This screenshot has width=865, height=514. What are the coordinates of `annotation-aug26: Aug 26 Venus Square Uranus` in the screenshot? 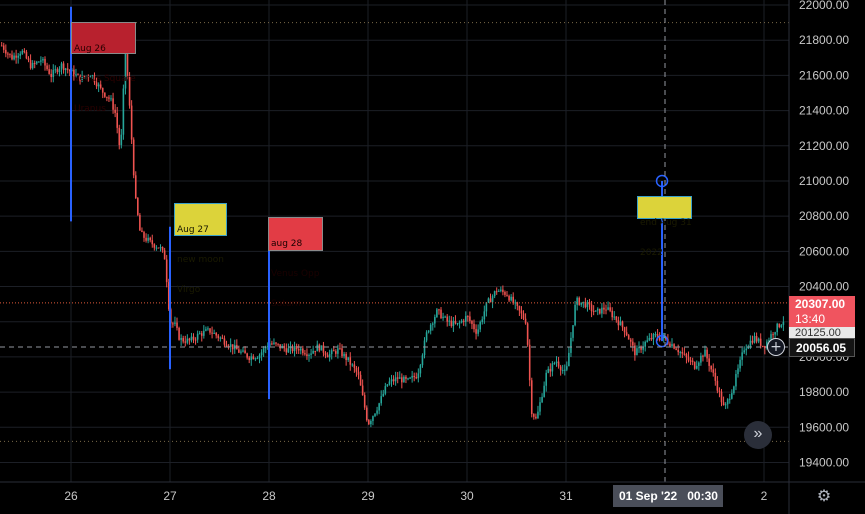 It's located at (103, 68).